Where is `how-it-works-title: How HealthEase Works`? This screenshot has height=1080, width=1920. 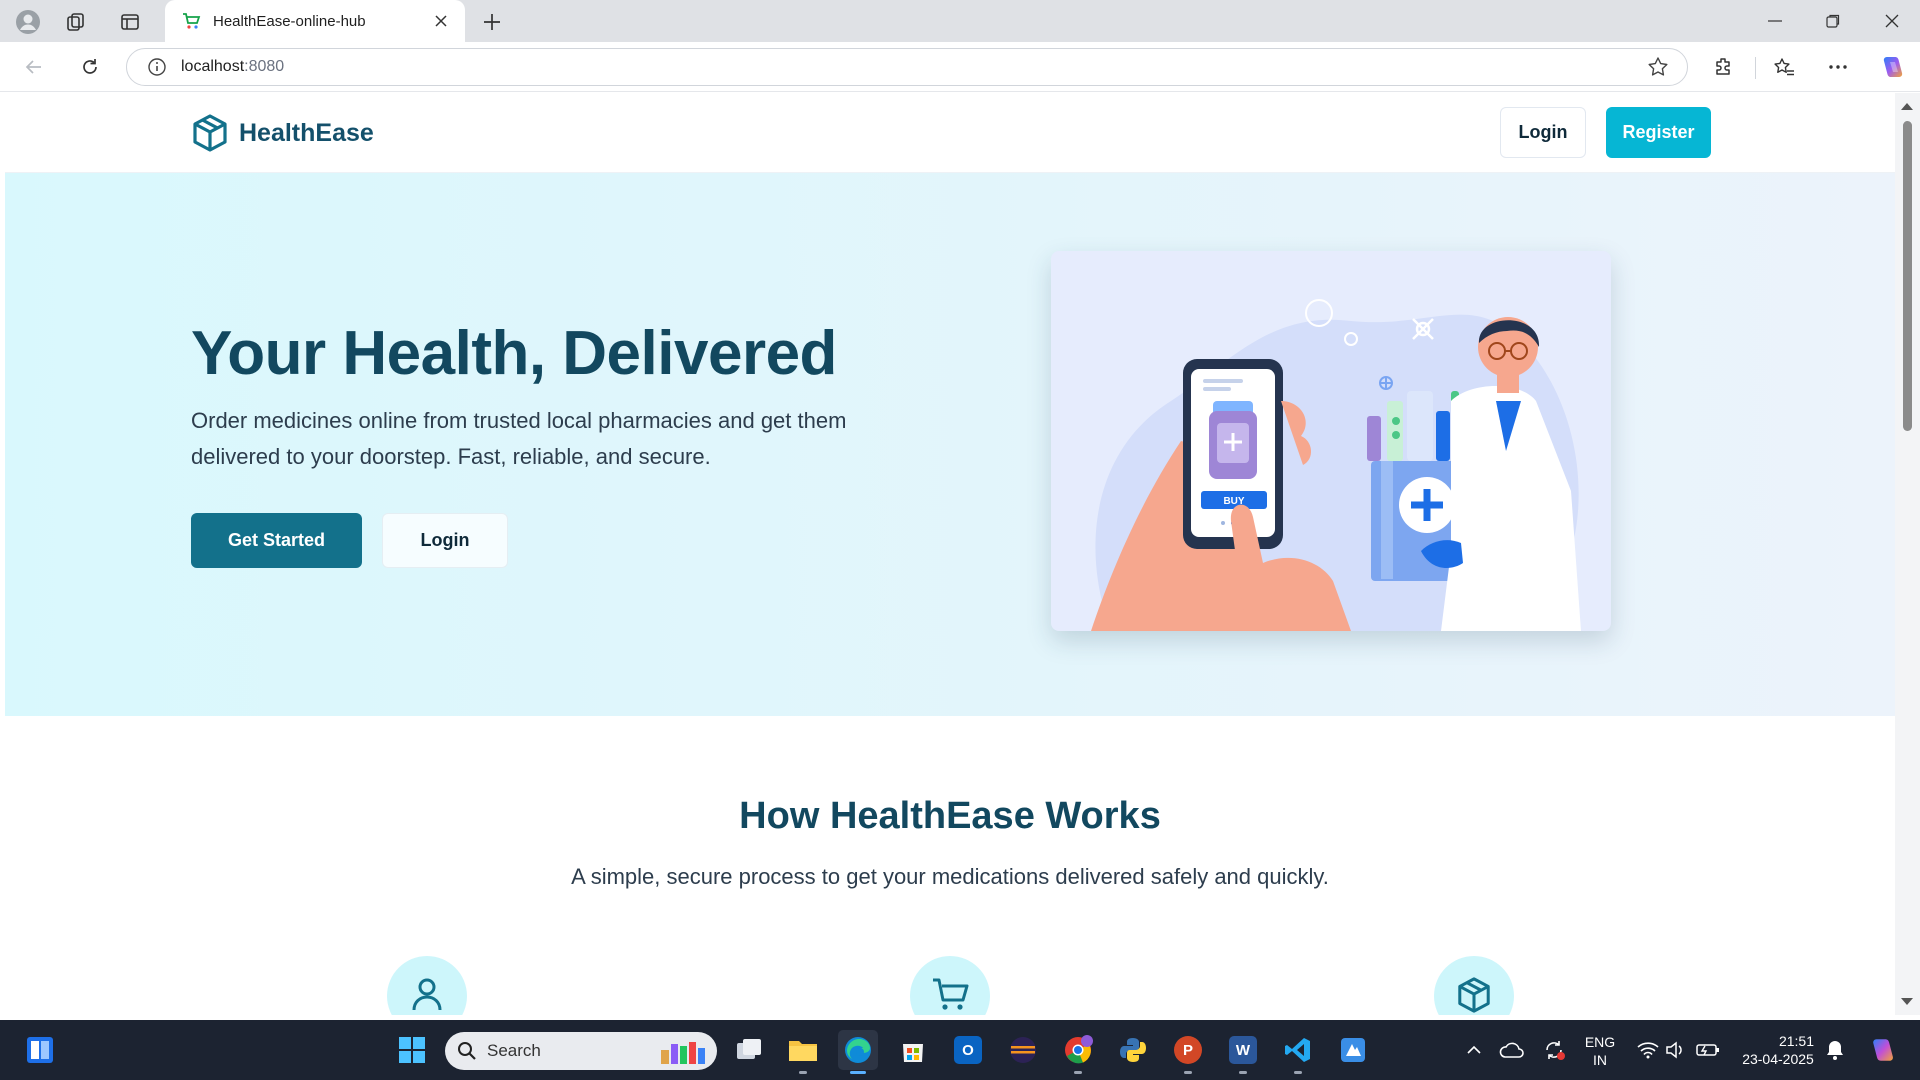 how-it-works-title: How HealthEase Works is located at coordinates (950, 816).